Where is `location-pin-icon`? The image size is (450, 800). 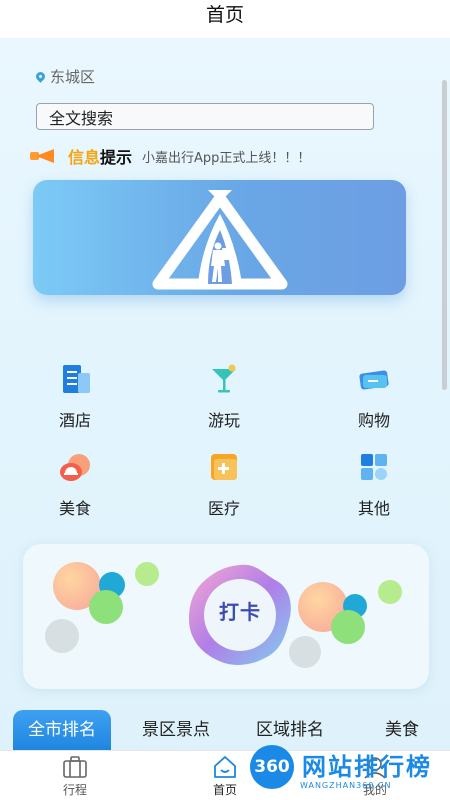 location-pin-icon is located at coordinates (40, 76).